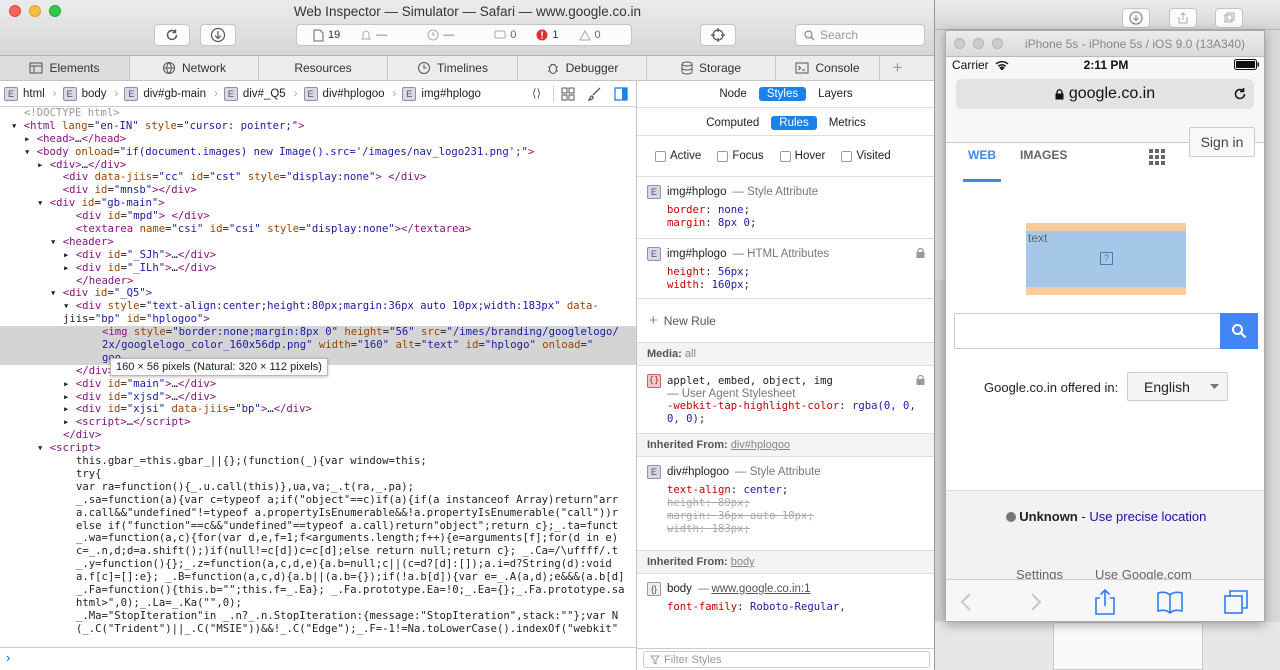 The width and height of the screenshot is (1280, 670). What do you see at coordinates (65, 68) in the screenshot?
I see `tab-elements: Elements` at bounding box center [65, 68].